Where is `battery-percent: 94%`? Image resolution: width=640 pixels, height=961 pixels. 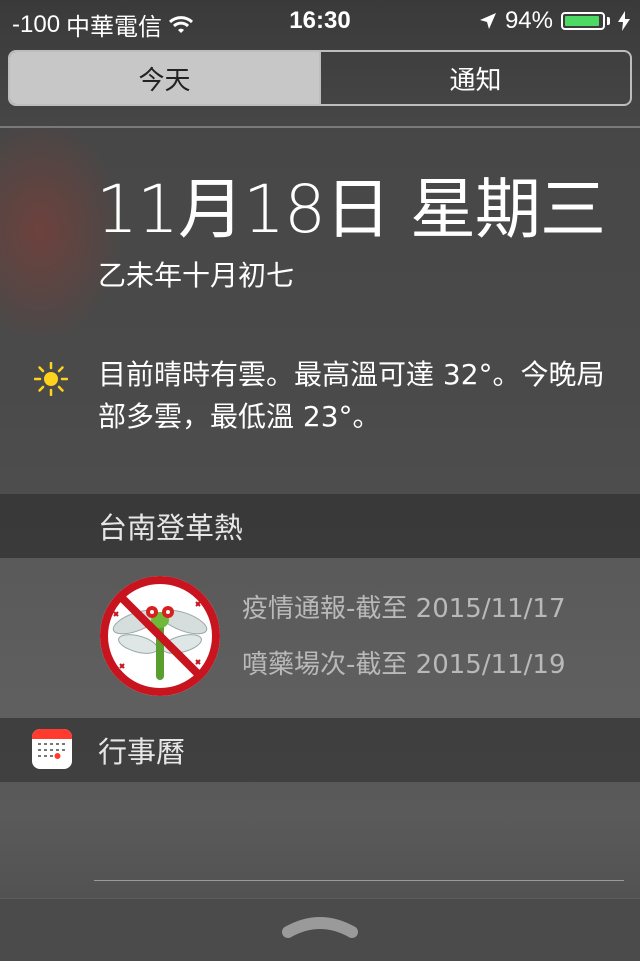
battery-percent: 94% is located at coordinates (528, 20).